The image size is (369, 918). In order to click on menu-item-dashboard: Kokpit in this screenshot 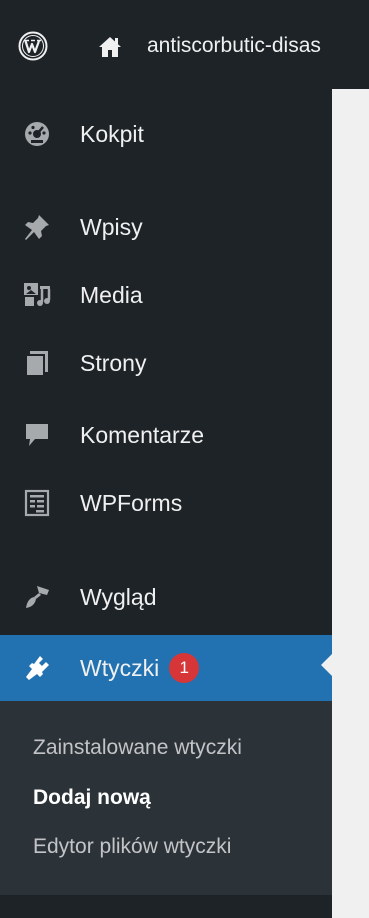, I will do `click(166, 134)`.